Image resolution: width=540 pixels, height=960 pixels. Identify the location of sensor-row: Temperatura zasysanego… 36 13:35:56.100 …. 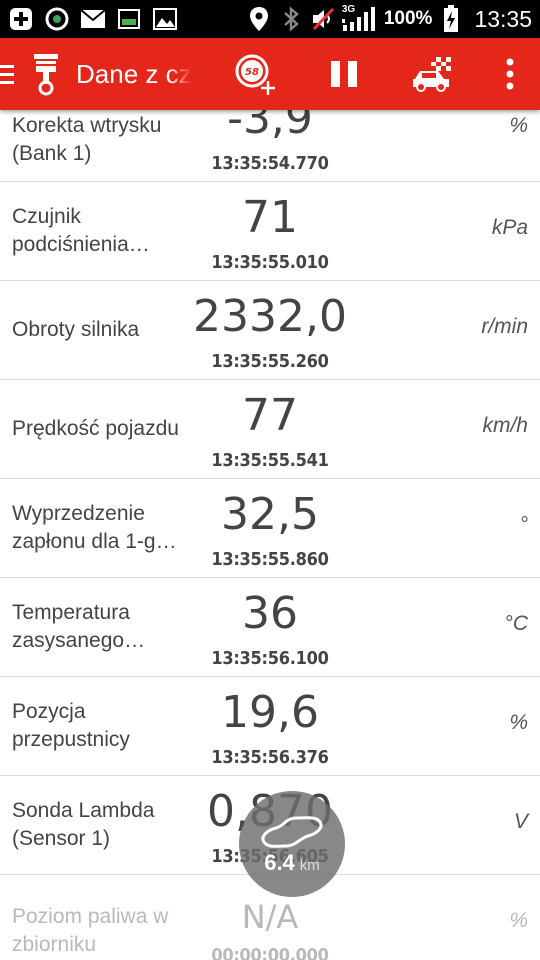
(270, 627).